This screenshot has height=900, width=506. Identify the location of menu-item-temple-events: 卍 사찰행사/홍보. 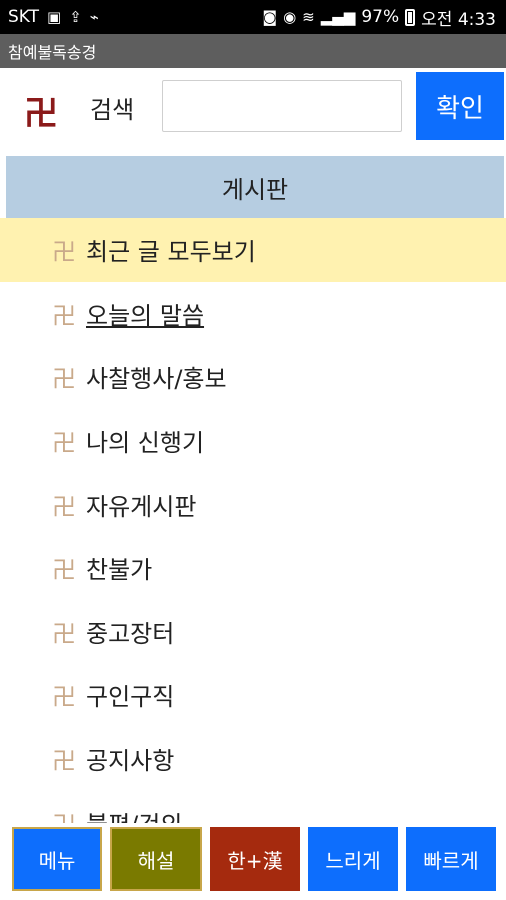
(253, 377).